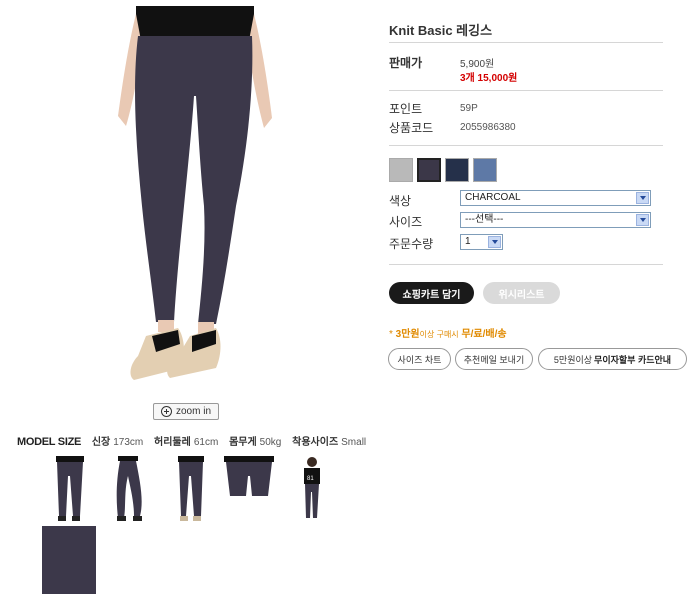 The width and height of the screenshot is (700, 605). I want to click on model-fit-label: 착용사이즈, so click(315, 442).